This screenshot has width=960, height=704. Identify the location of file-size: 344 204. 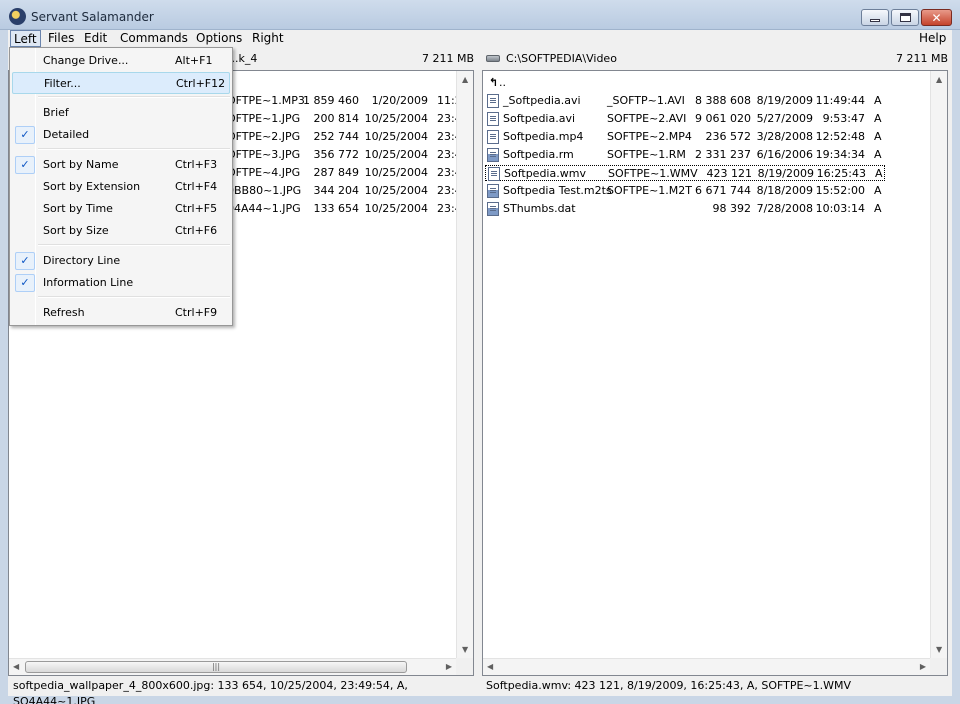
(336, 190).